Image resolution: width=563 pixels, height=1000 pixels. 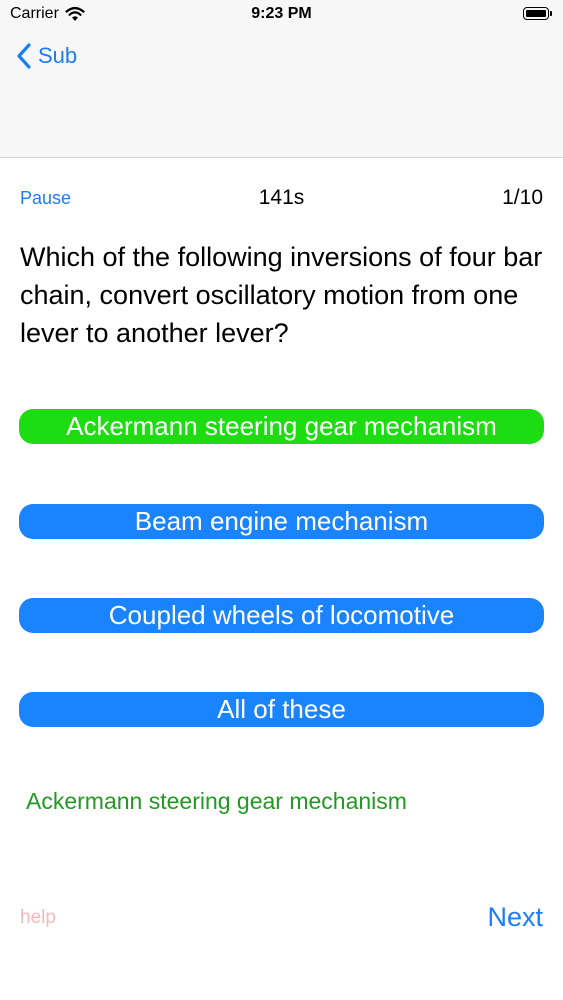 I want to click on navigation-bar: Sub, so click(x=281, y=94).